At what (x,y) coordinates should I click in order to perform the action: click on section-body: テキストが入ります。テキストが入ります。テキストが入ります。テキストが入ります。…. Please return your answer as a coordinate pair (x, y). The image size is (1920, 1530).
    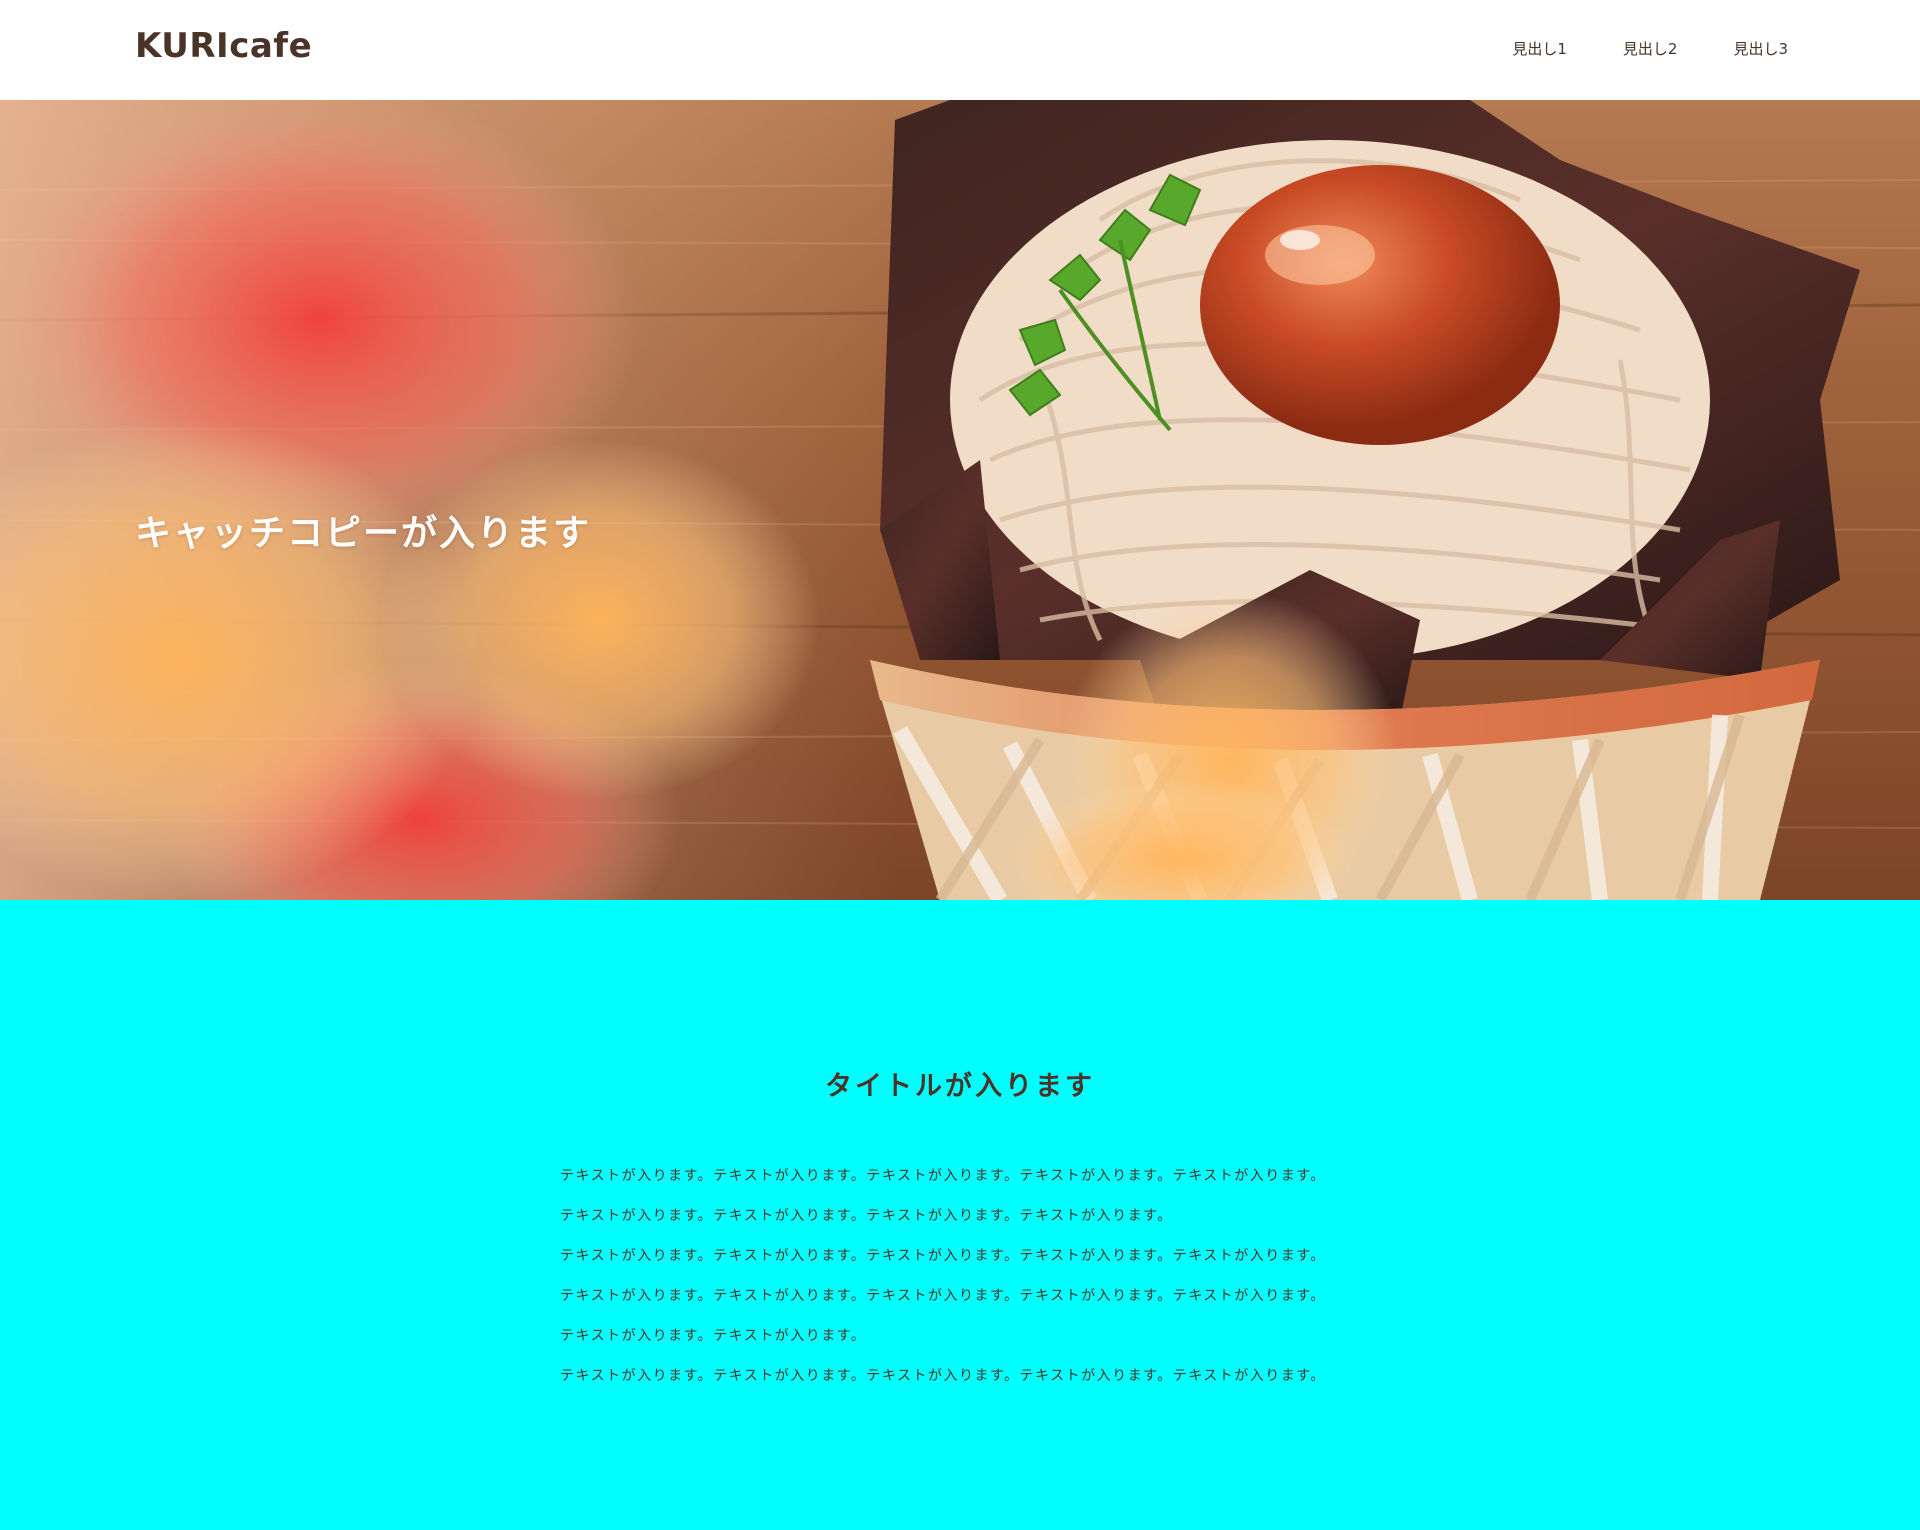
    Looking at the image, I should click on (970, 1284).